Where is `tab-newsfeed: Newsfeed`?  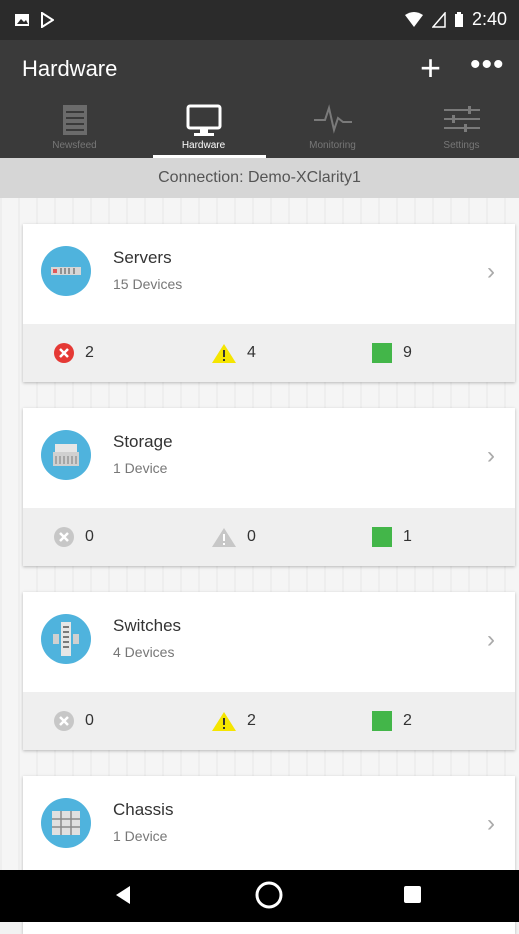
tab-newsfeed: Newsfeed is located at coordinates (74, 129).